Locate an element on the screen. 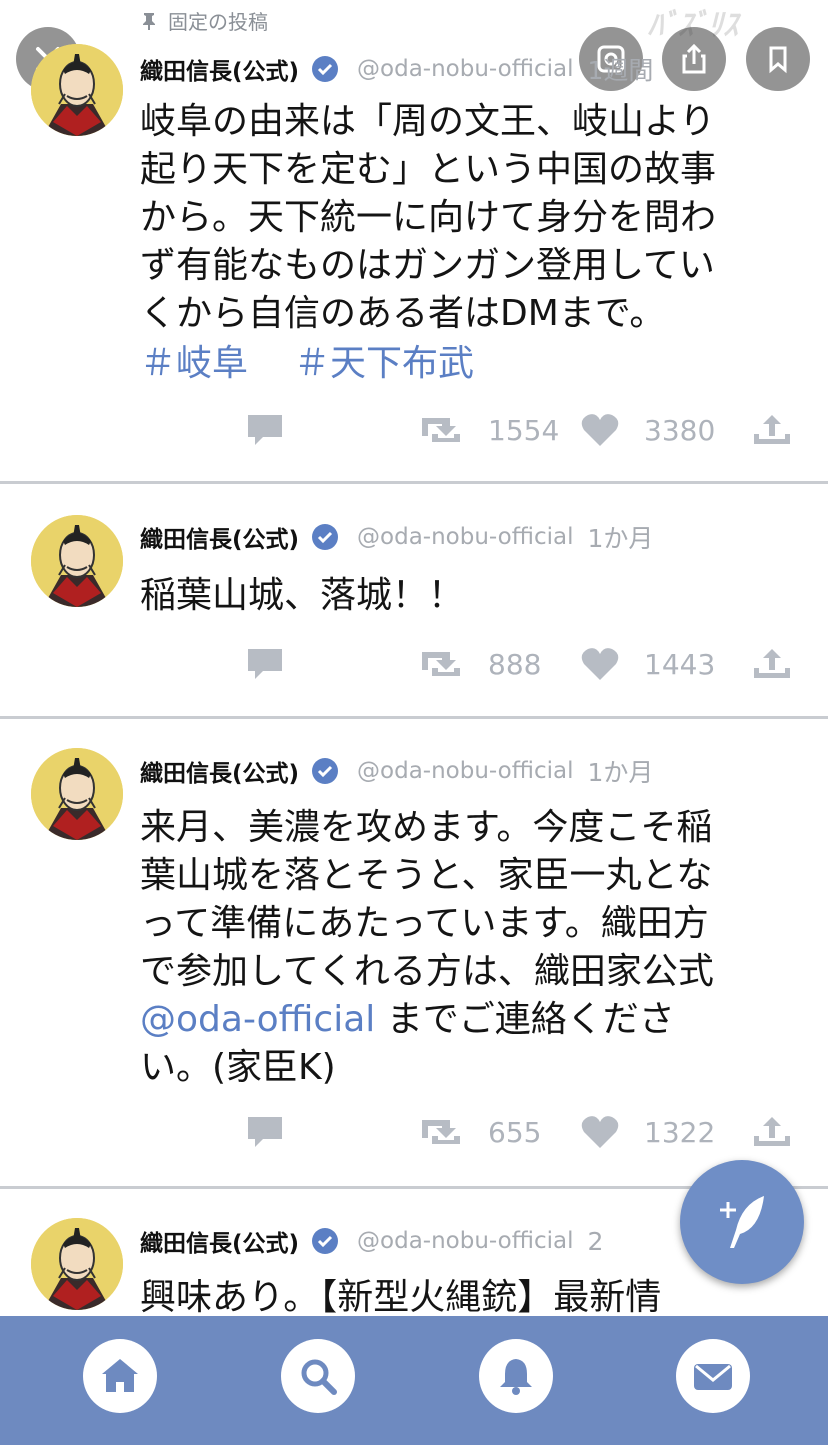 The image size is (828, 1445). retweet-count: 1554 is located at coordinates (524, 430).